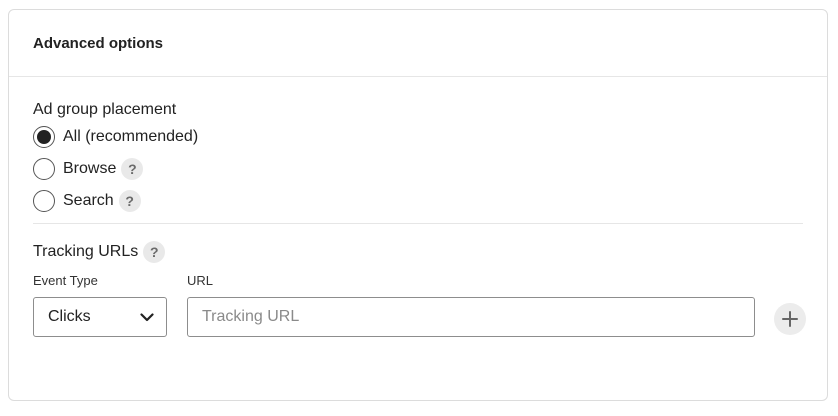 This screenshot has height=416, width=838. I want to click on event-type-select: Clicks, so click(100, 317).